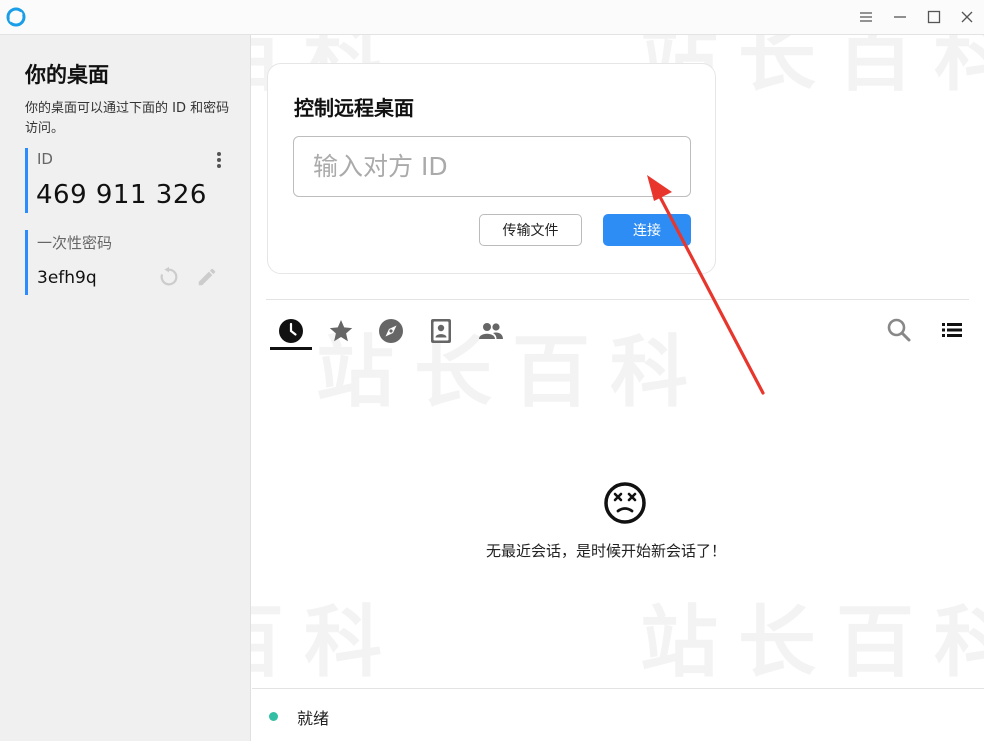  I want to click on maximize-icon, so click(934, 17).